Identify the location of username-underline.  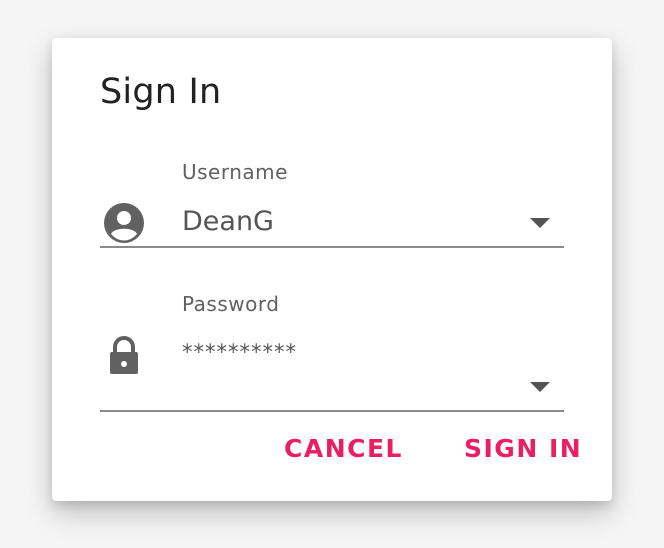
(332, 247).